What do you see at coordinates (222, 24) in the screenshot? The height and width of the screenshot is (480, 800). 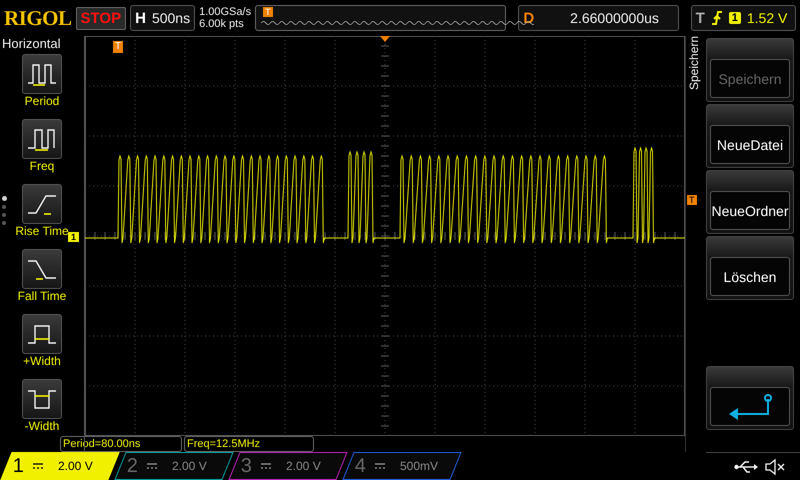 I see `memory-depth: 6.00k pts` at bounding box center [222, 24].